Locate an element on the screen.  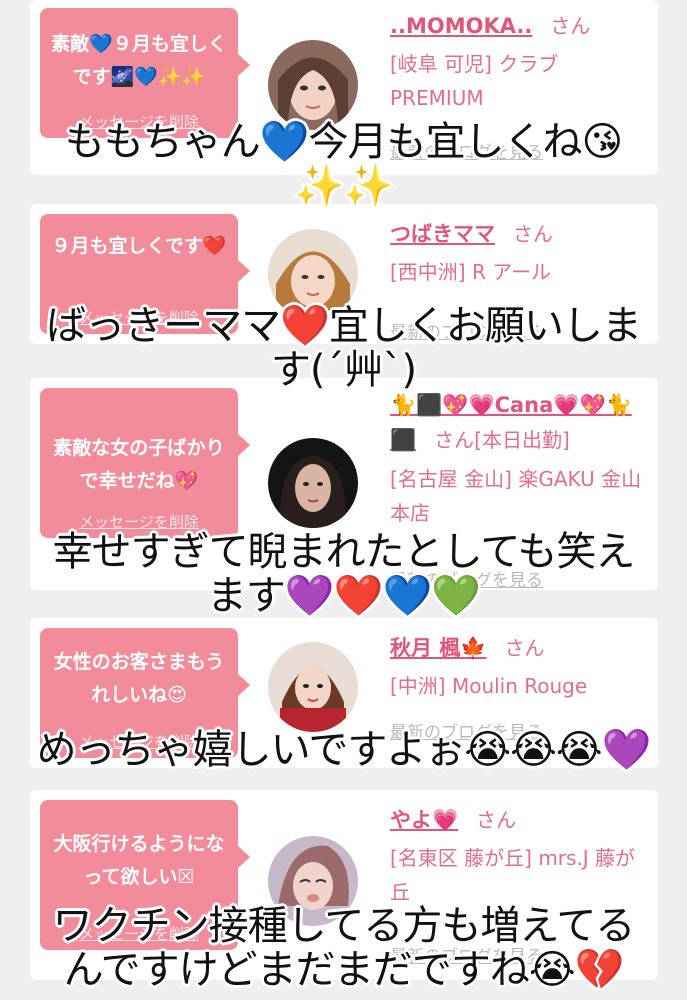
cast-info: やよ💗 さん [名東区 藤が丘] mrs.J 藤が丘 最新のブログを見る is located at coordinates (517, 885).